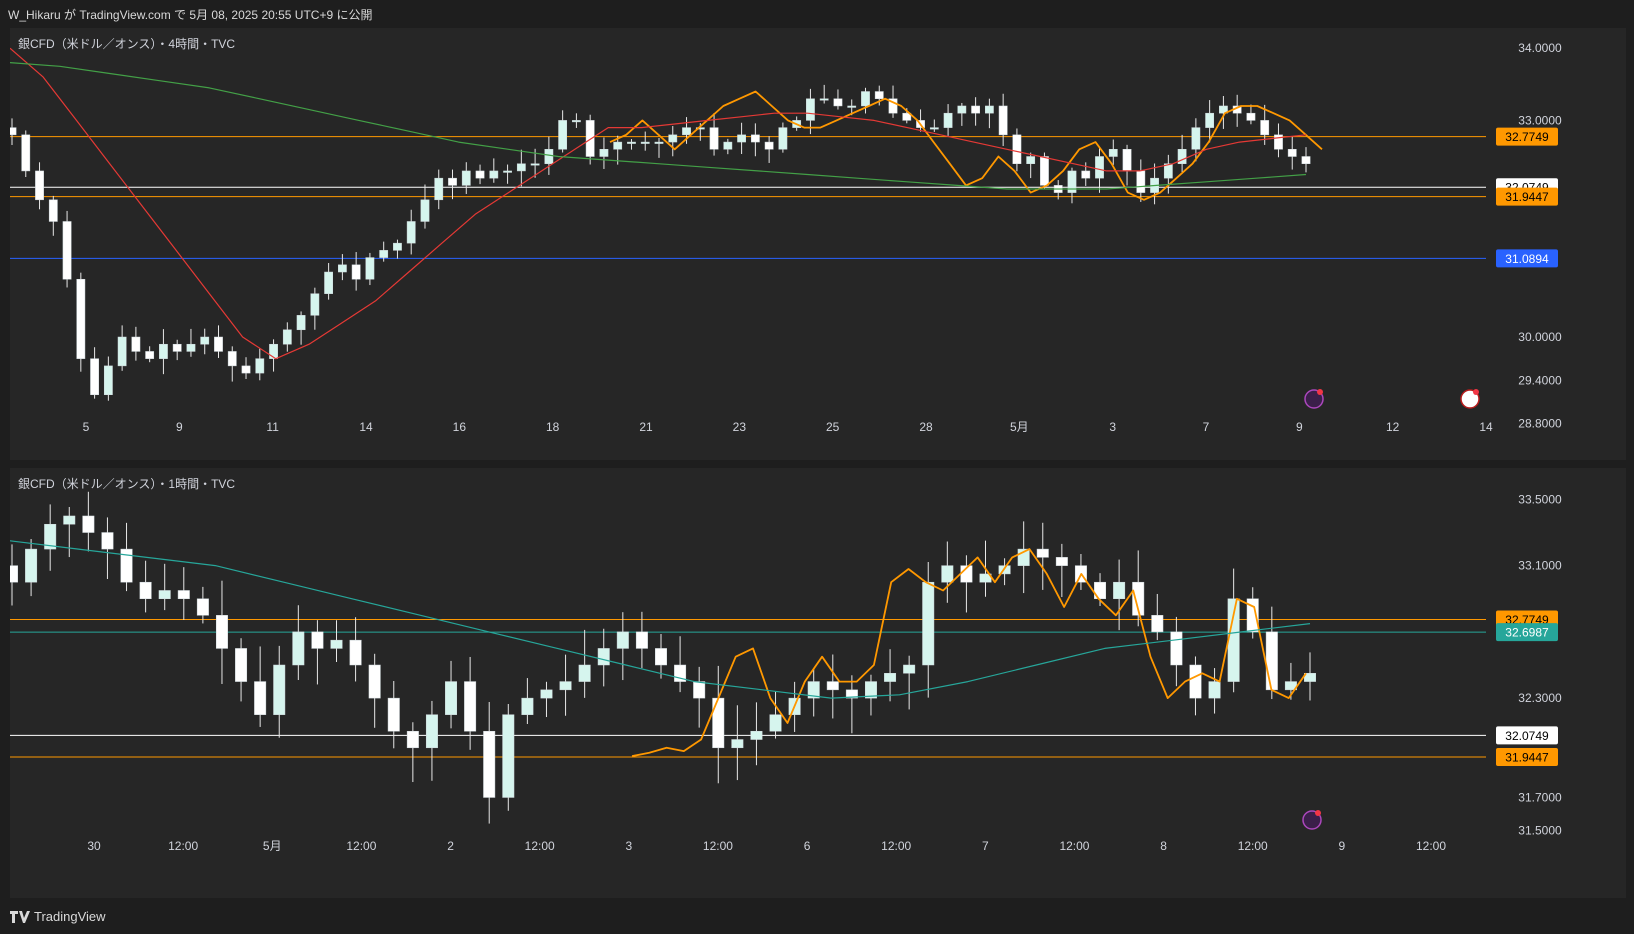 Image resolution: width=1634 pixels, height=934 pixels. I want to click on x-tick-label: 12, so click(1393, 427).